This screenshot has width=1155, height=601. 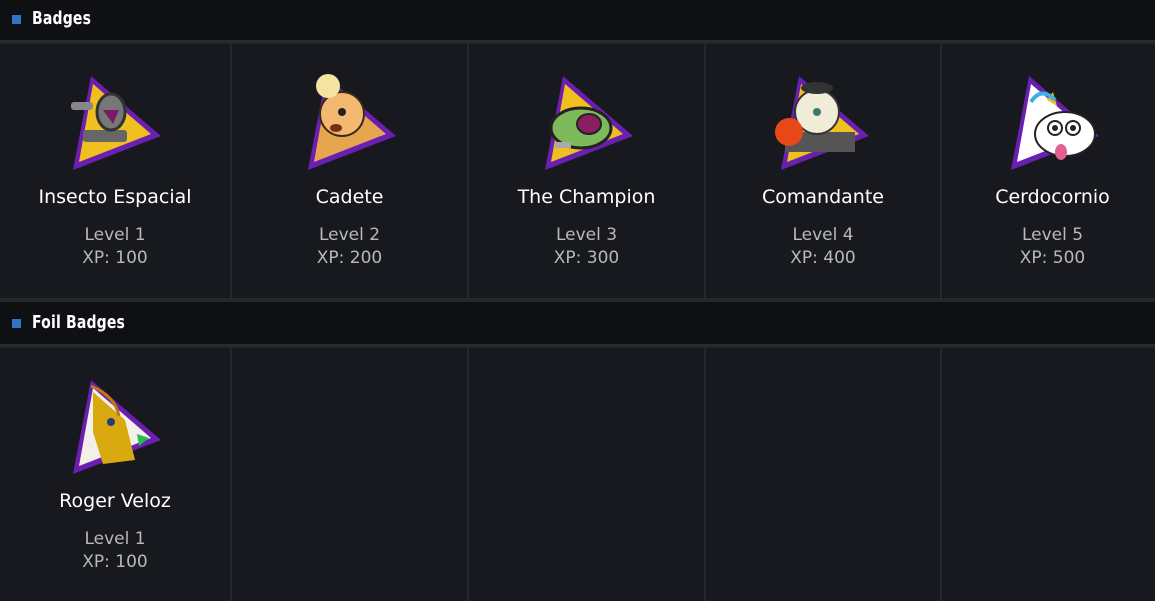 I want to click on badge-level: Level 4, so click(x=823, y=235).